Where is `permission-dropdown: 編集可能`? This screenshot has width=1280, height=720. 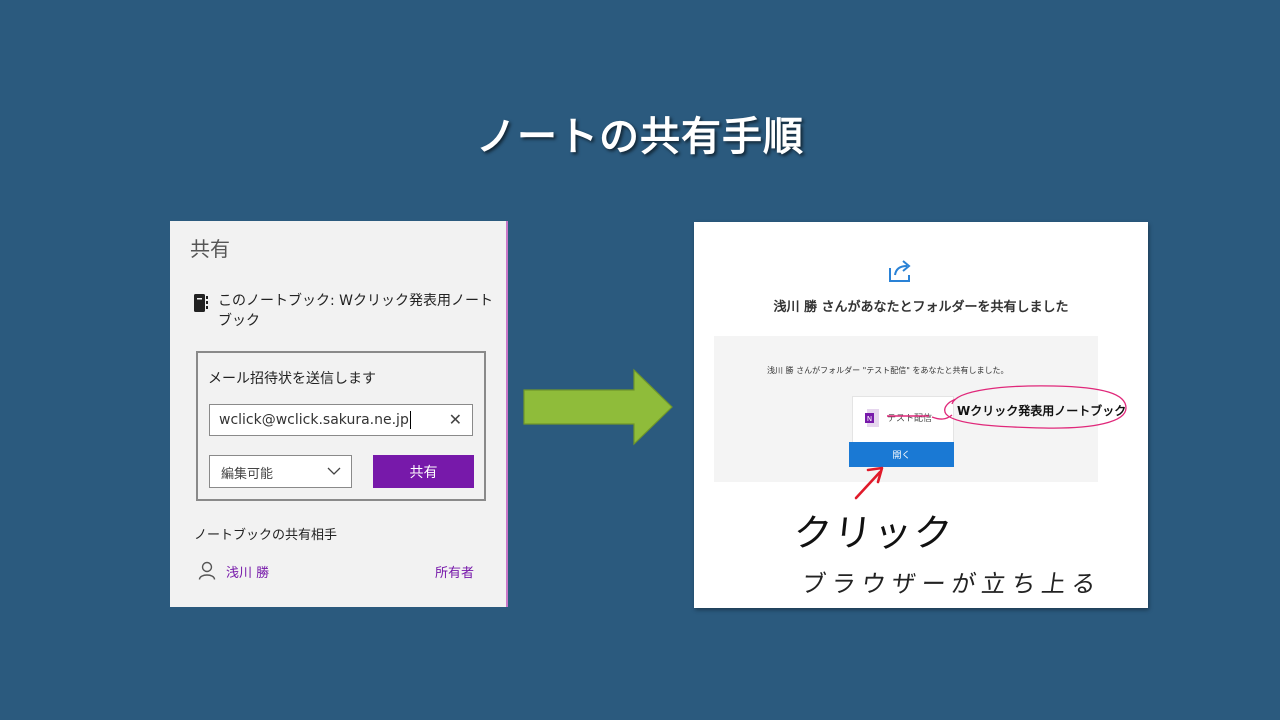 permission-dropdown: 編集可能 is located at coordinates (280, 471).